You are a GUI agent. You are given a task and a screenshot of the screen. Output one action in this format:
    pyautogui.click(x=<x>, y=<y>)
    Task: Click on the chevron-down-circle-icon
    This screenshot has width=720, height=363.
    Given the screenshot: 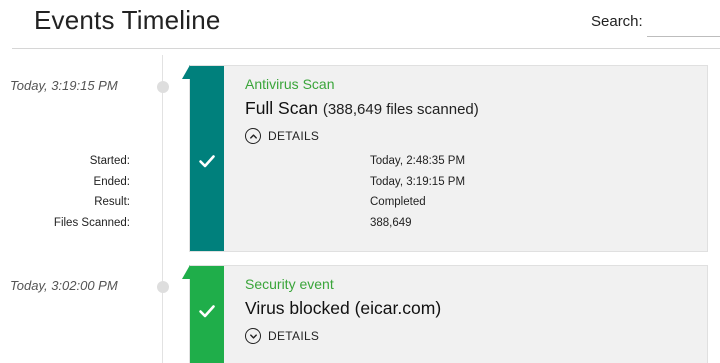 What is the action you would take?
    pyautogui.click(x=253, y=336)
    